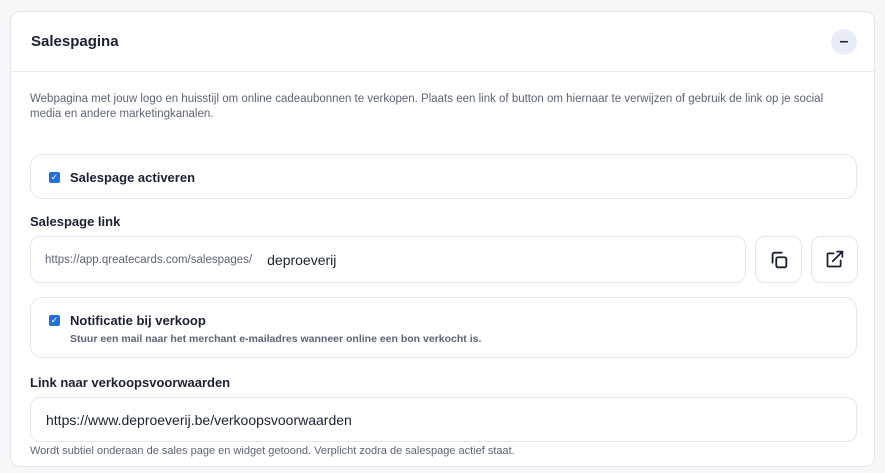 This screenshot has width=885, height=473. What do you see at coordinates (132, 177) in the screenshot?
I see `activate-label: Salespage activeren` at bounding box center [132, 177].